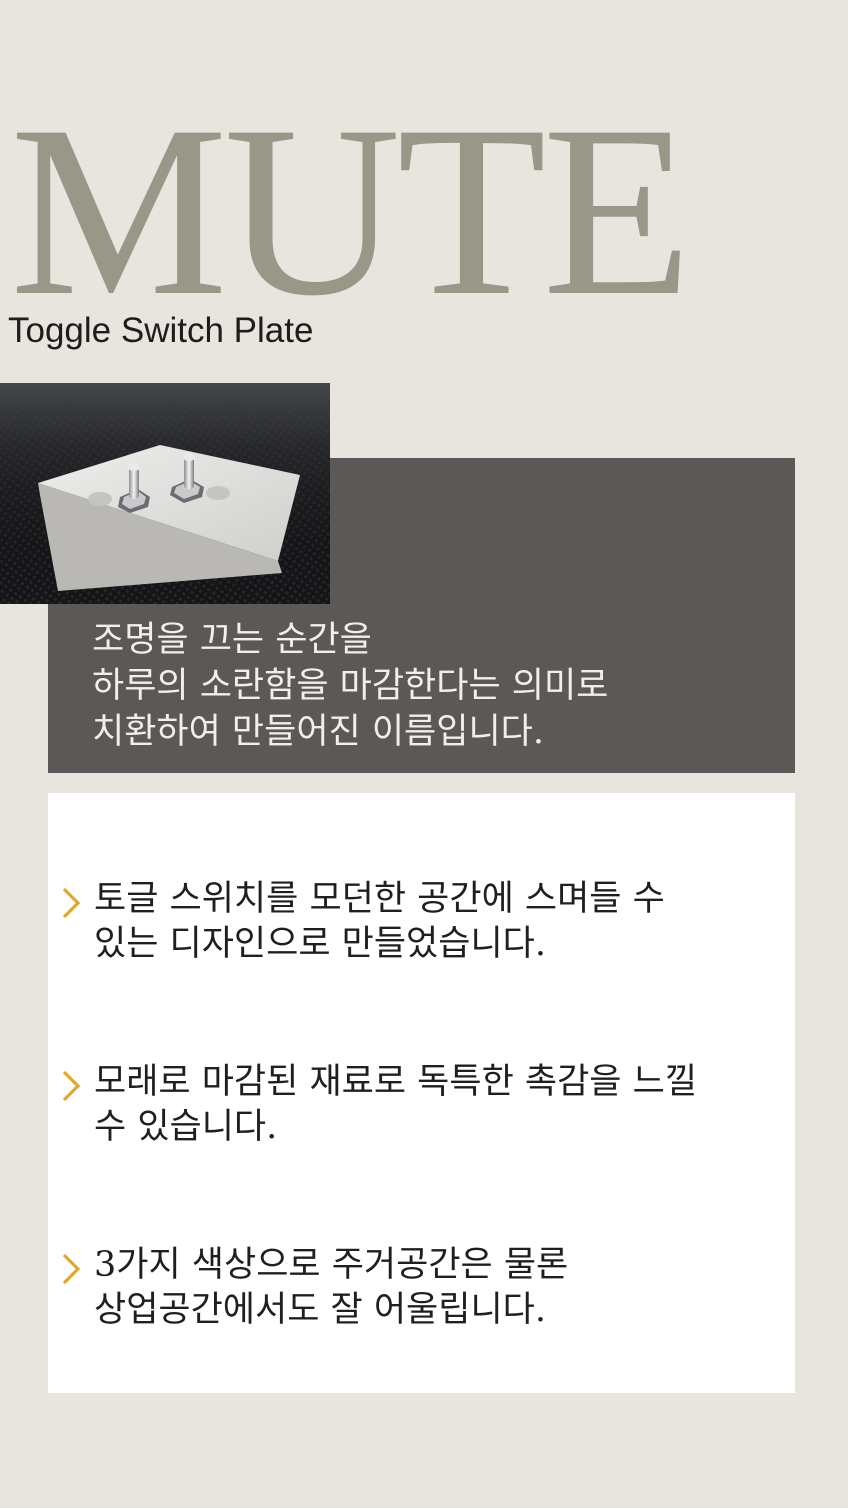 The width and height of the screenshot is (848, 1508). I want to click on product-photo, so click(165, 493).